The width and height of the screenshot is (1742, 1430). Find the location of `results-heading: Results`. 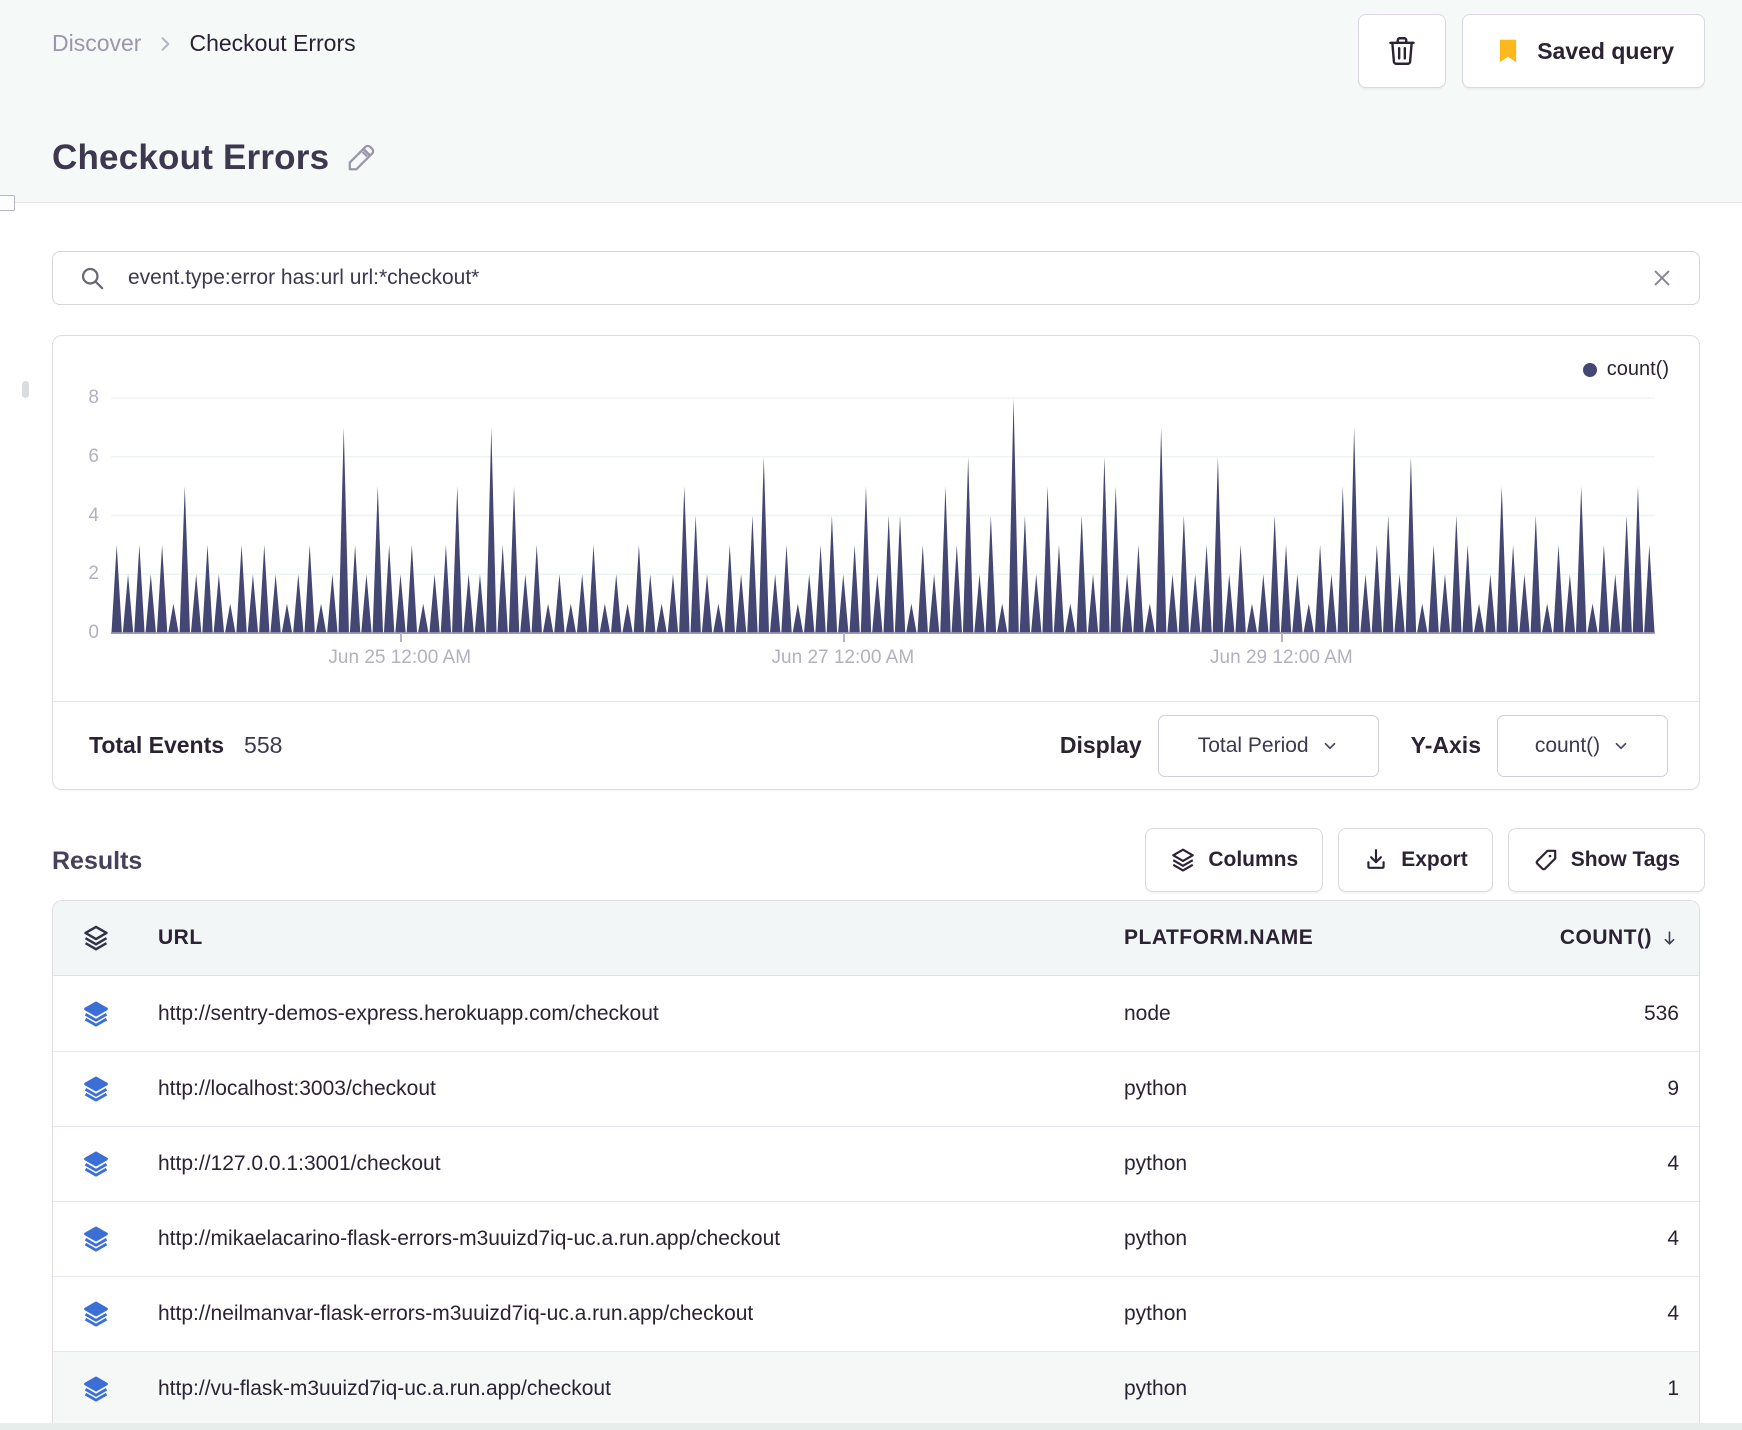

results-heading: Results is located at coordinates (97, 861).